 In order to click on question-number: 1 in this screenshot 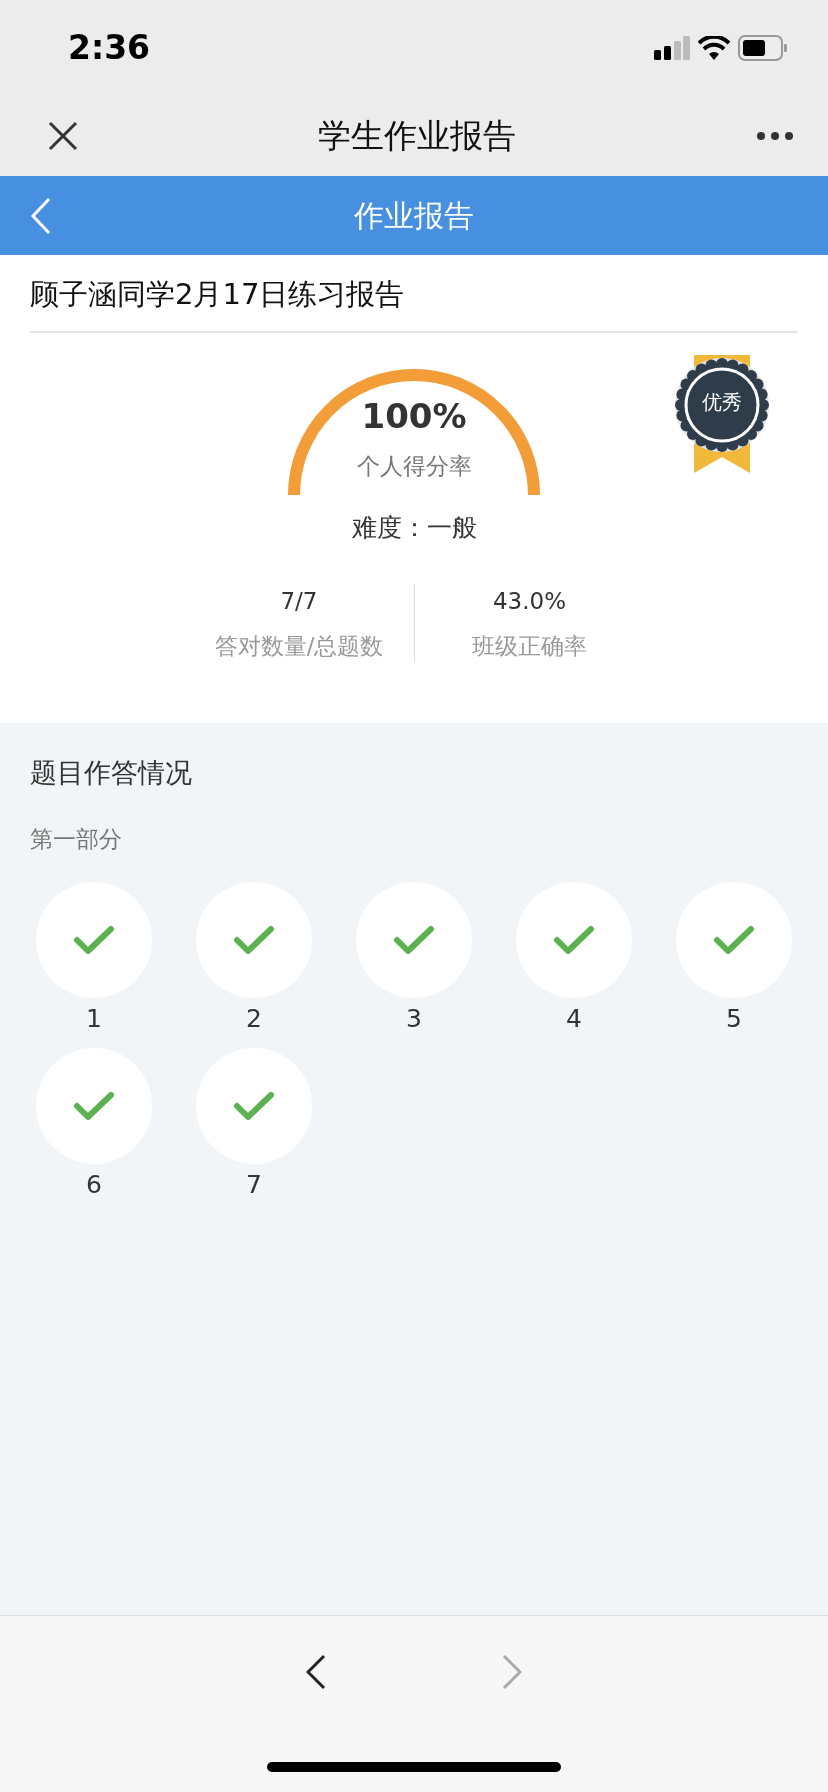, I will do `click(94, 1019)`.